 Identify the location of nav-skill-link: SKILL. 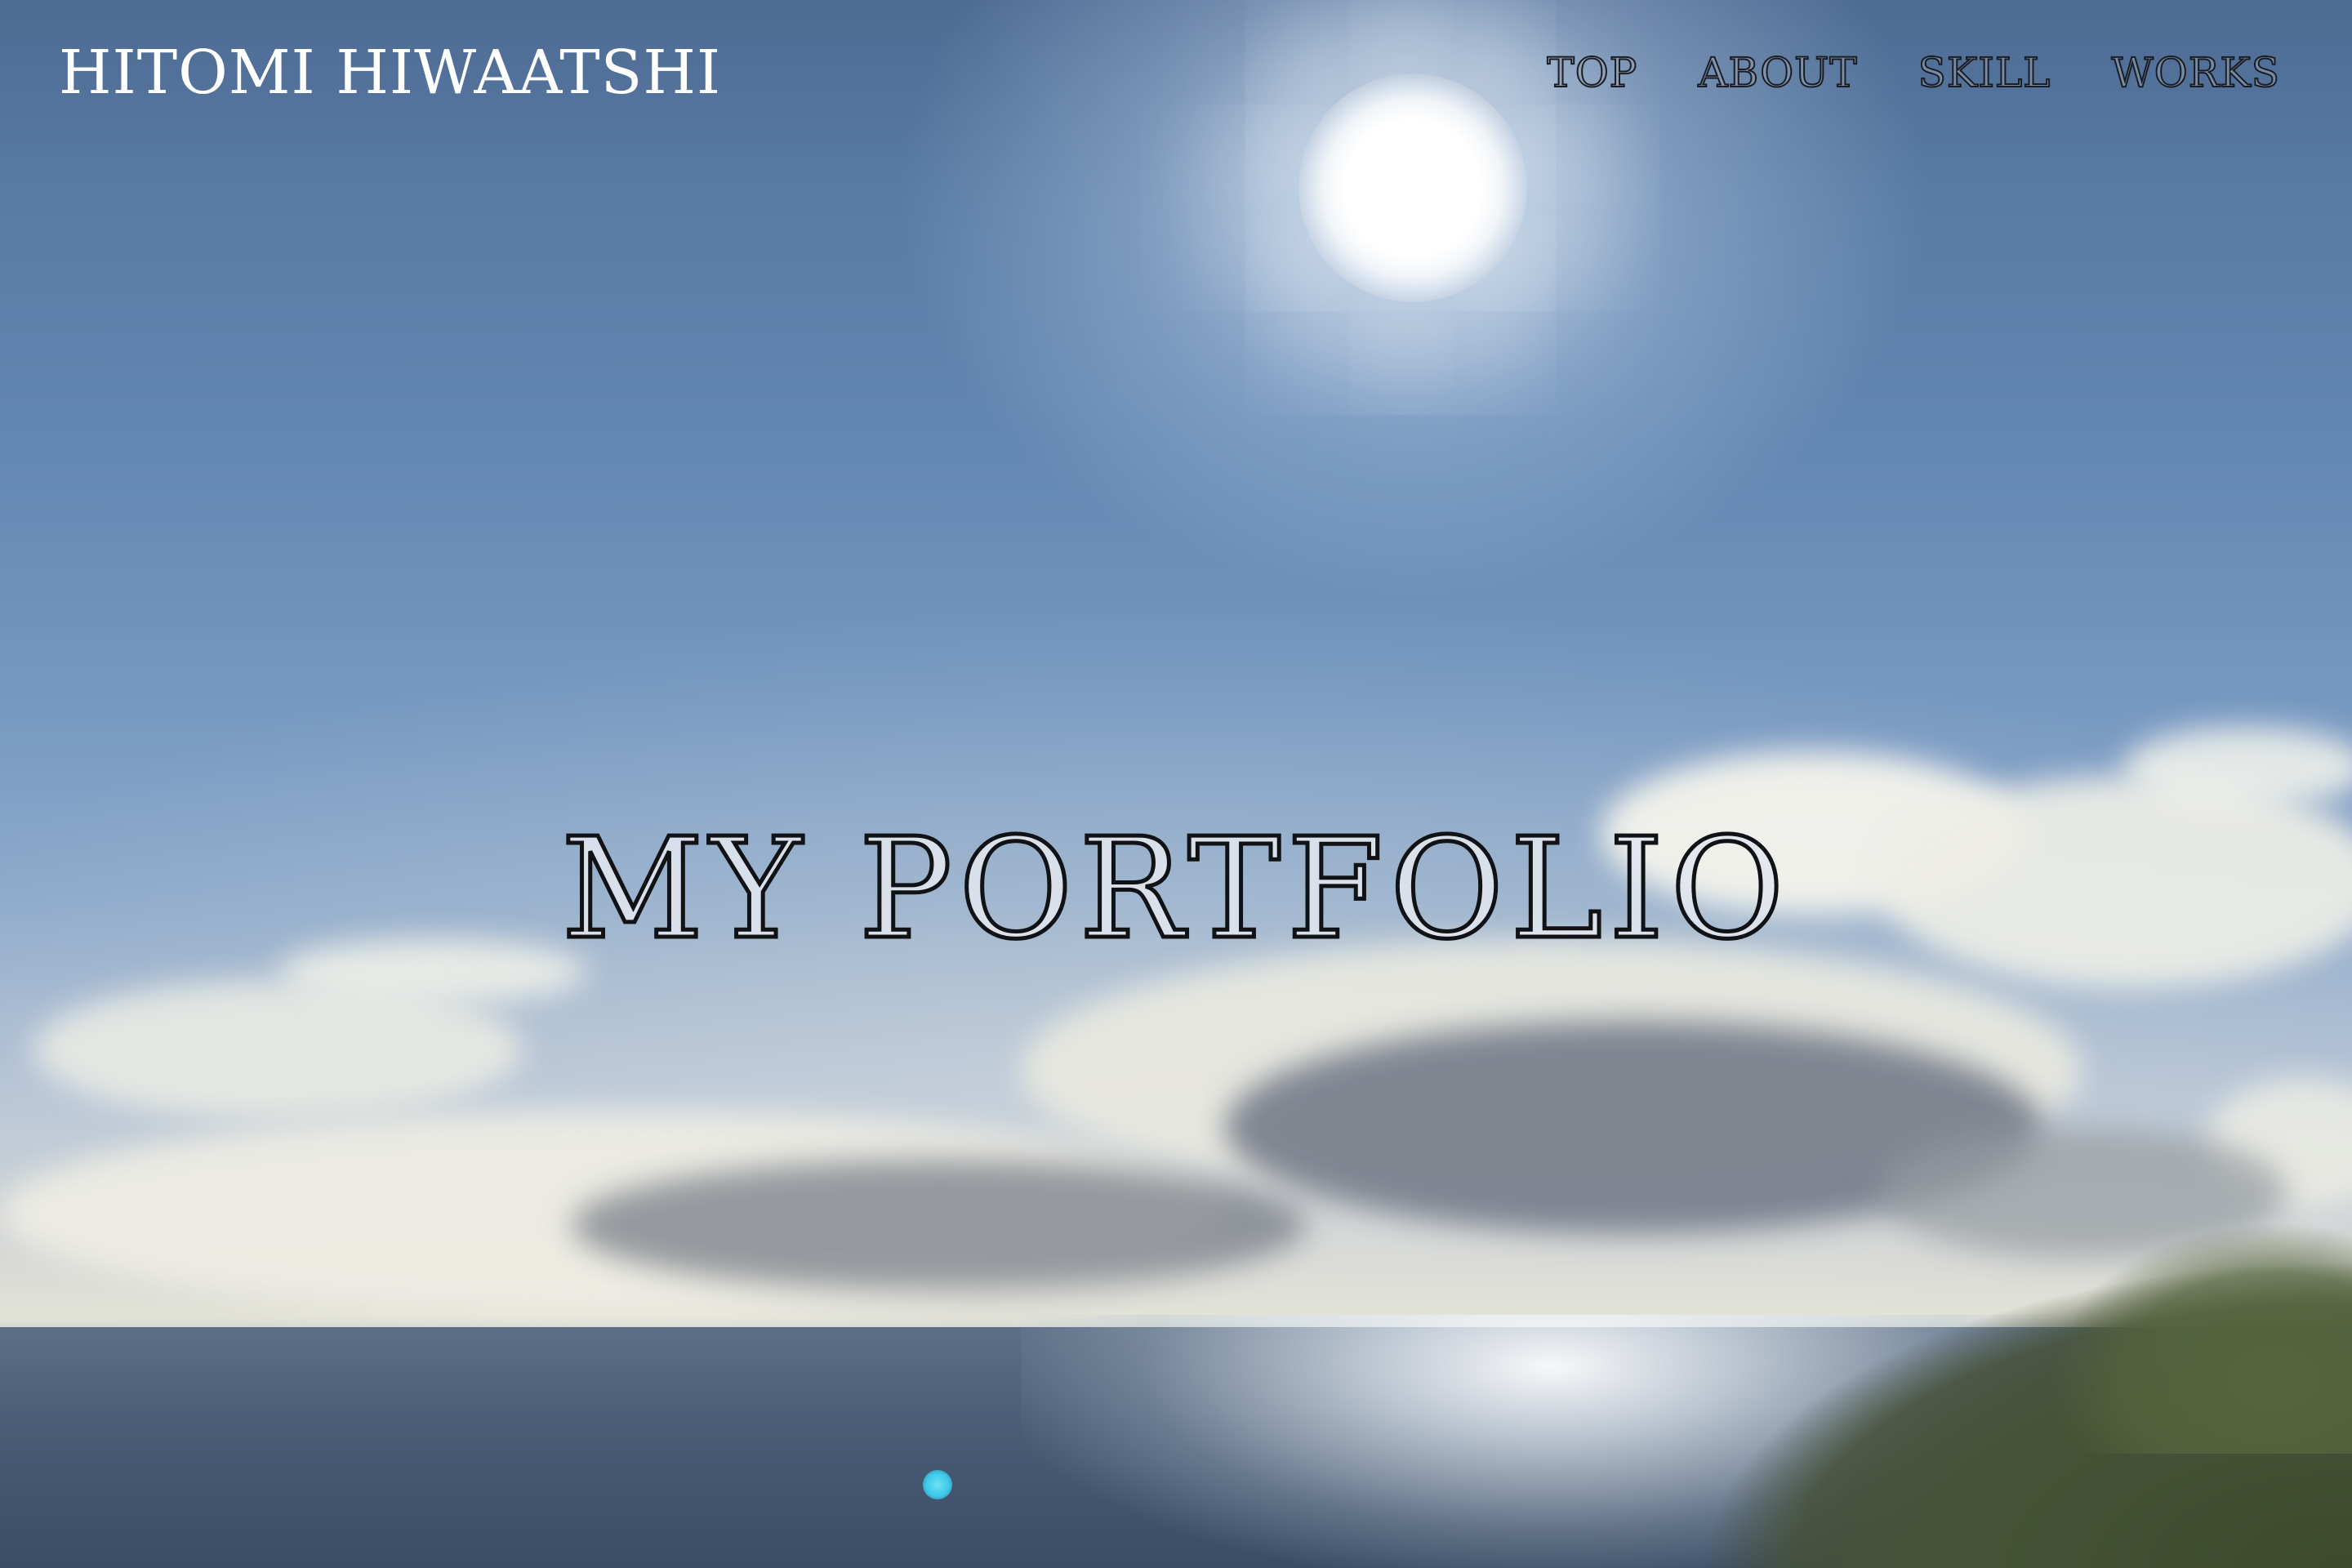
(1984, 72).